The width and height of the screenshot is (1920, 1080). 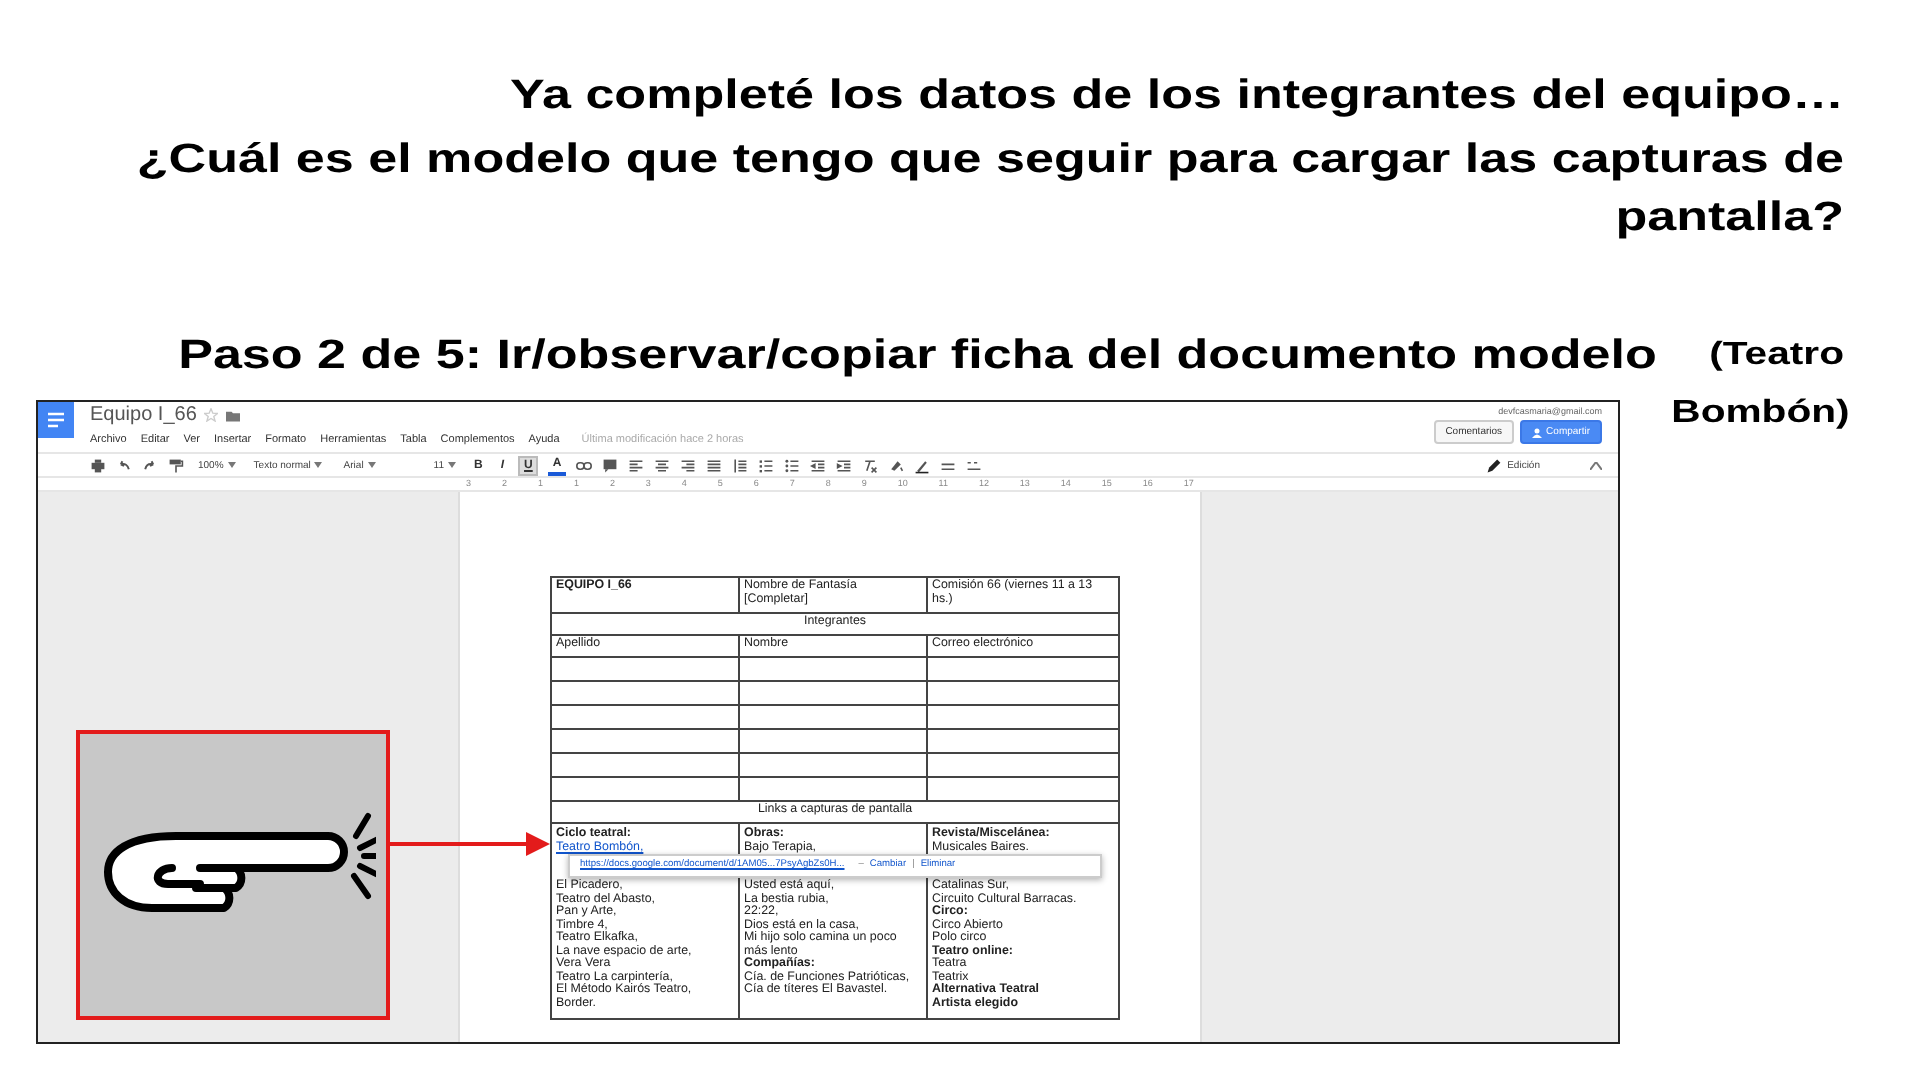 I want to click on pen-icon, so click(x=921, y=465).